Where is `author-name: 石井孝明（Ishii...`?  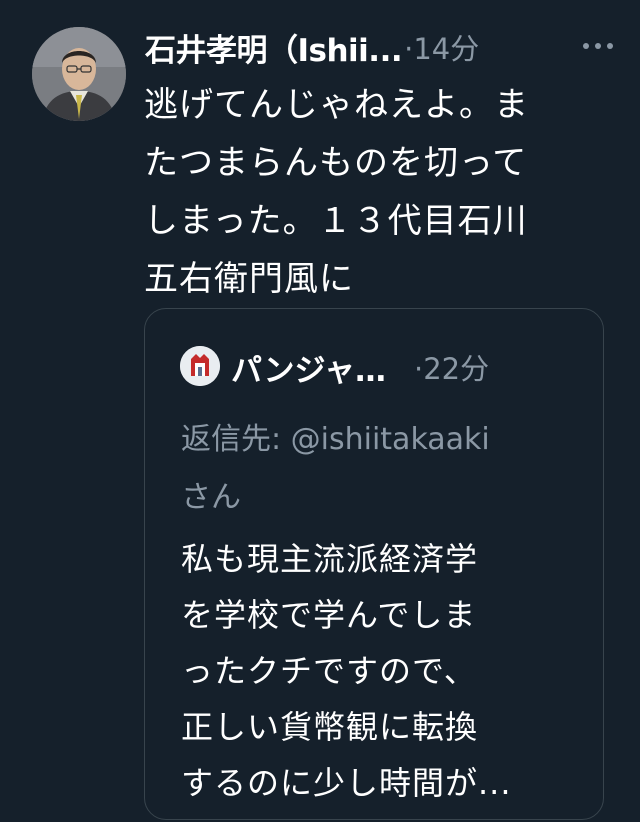
author-name: 石井孝明（Ishii... is located at coordinates (274, 47).